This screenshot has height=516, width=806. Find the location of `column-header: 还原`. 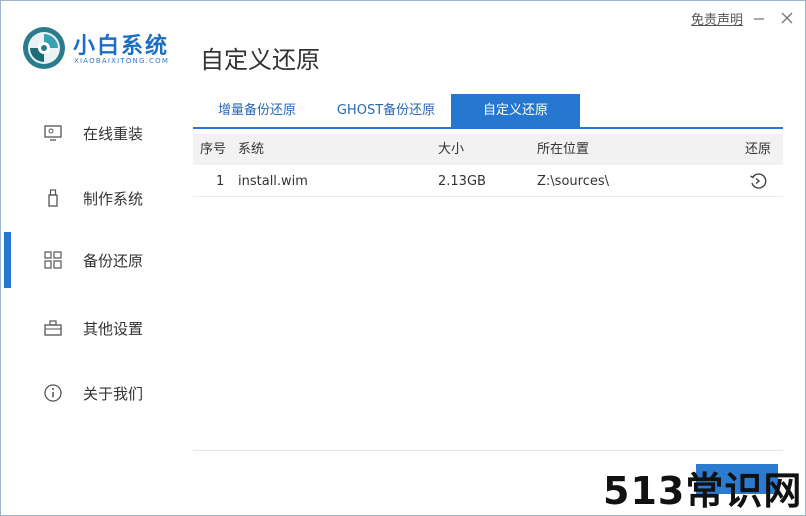

column-header: 还原 is located at coordinates (758, 149).